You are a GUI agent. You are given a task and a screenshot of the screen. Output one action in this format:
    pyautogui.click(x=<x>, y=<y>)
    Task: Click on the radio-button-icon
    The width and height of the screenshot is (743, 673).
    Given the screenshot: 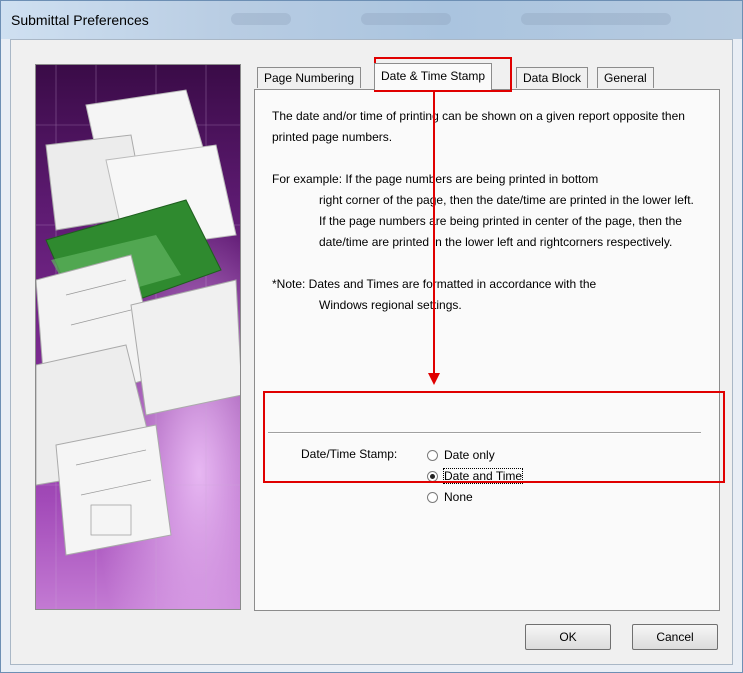 What is the action you would take?
    pyautogui.click(x=432, y=497)
    